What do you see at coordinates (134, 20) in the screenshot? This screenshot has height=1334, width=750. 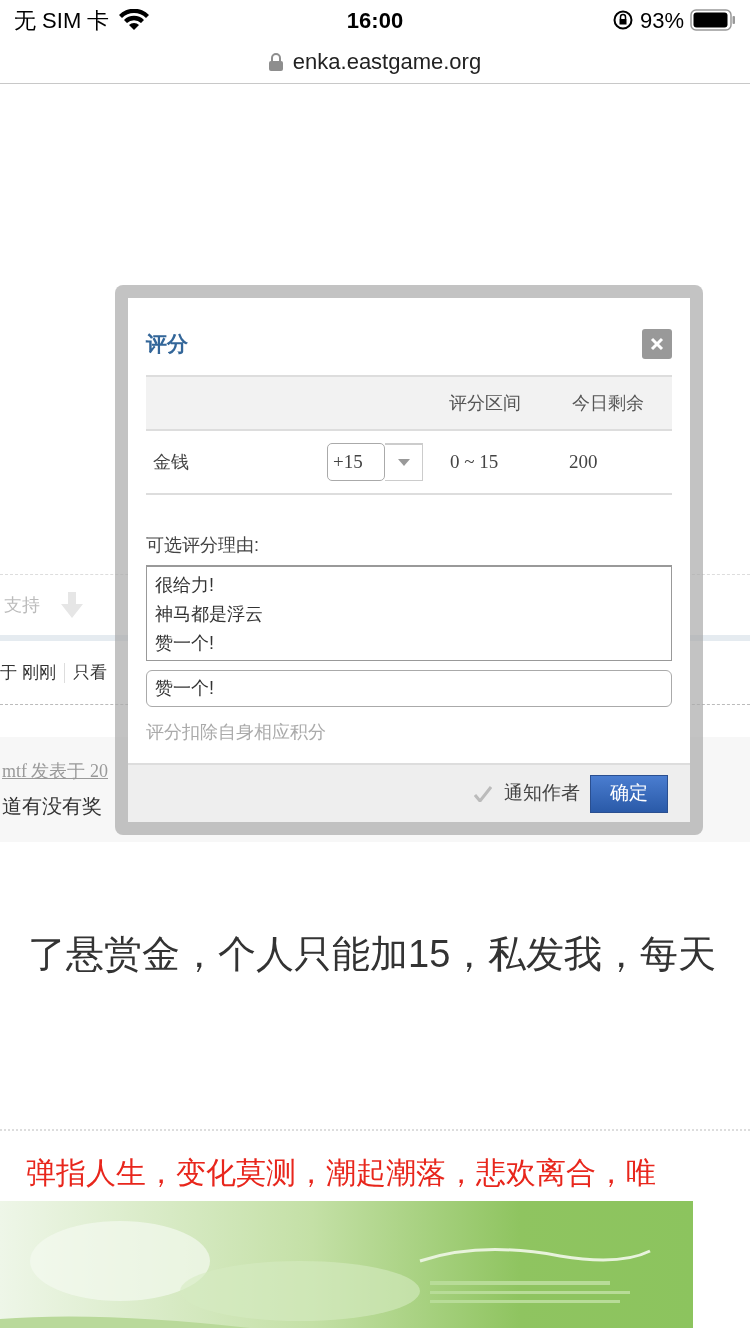 I see `wifi-icon` at bounding box center [134, 20].